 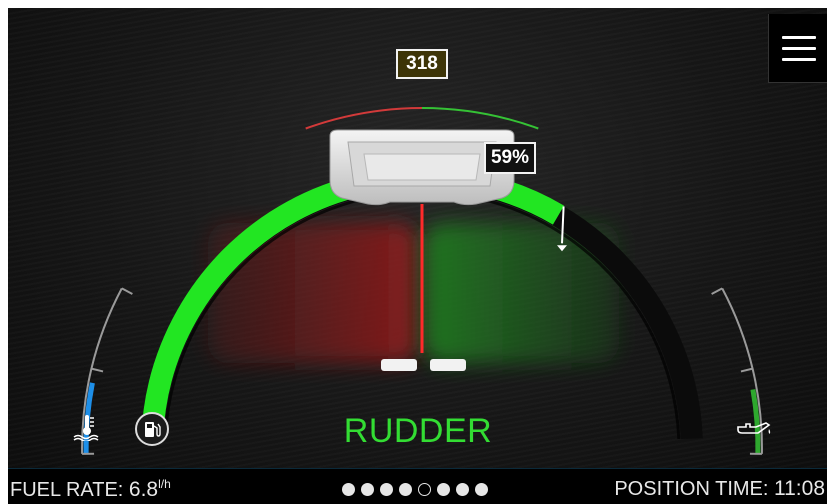 I want to click on oil-can-icon, so click(x=754, y=432).